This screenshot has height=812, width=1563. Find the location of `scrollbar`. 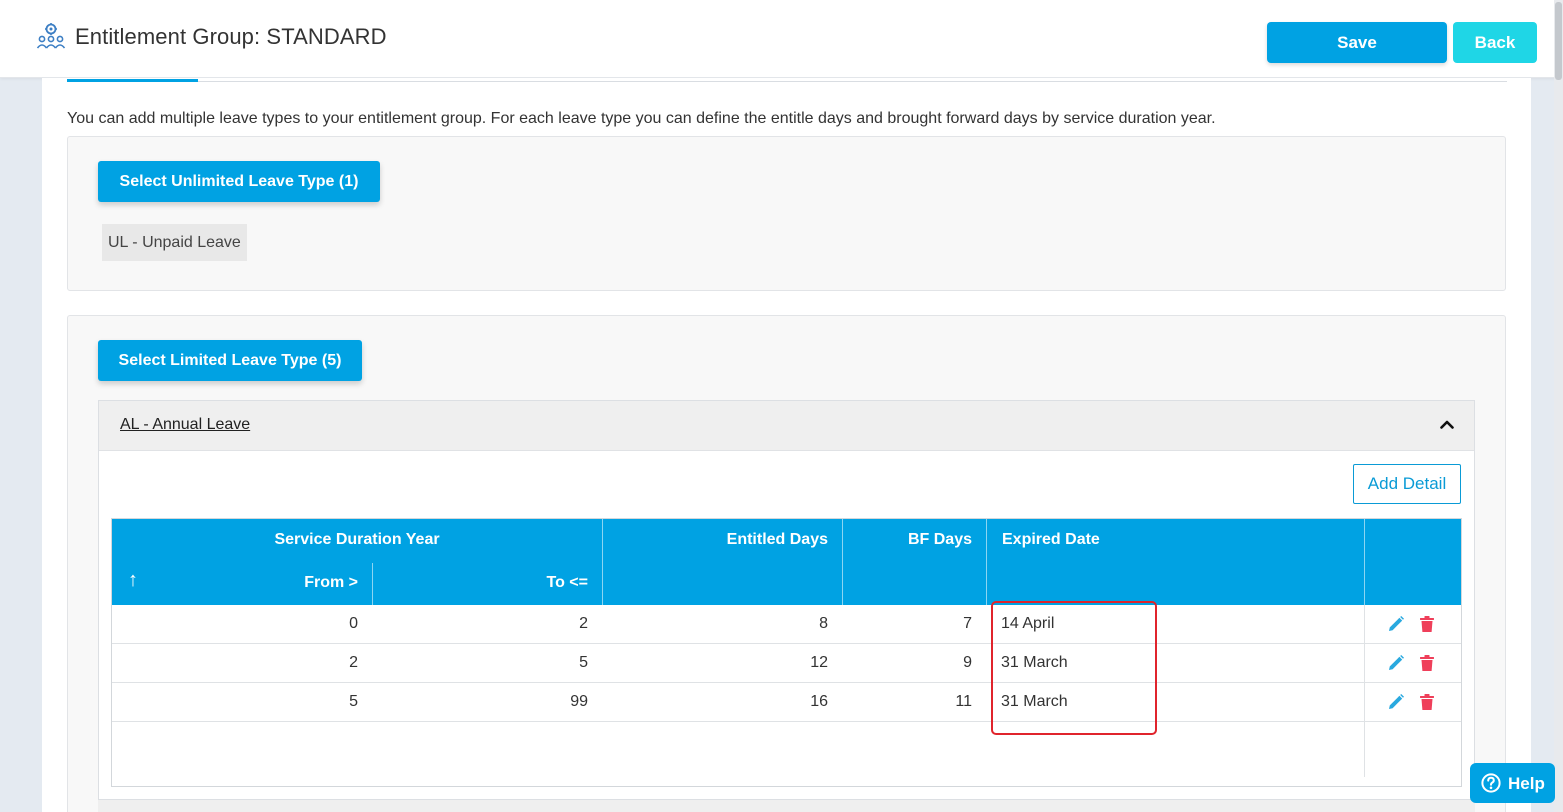

scrollbar is located at coordinates (1558, 406).